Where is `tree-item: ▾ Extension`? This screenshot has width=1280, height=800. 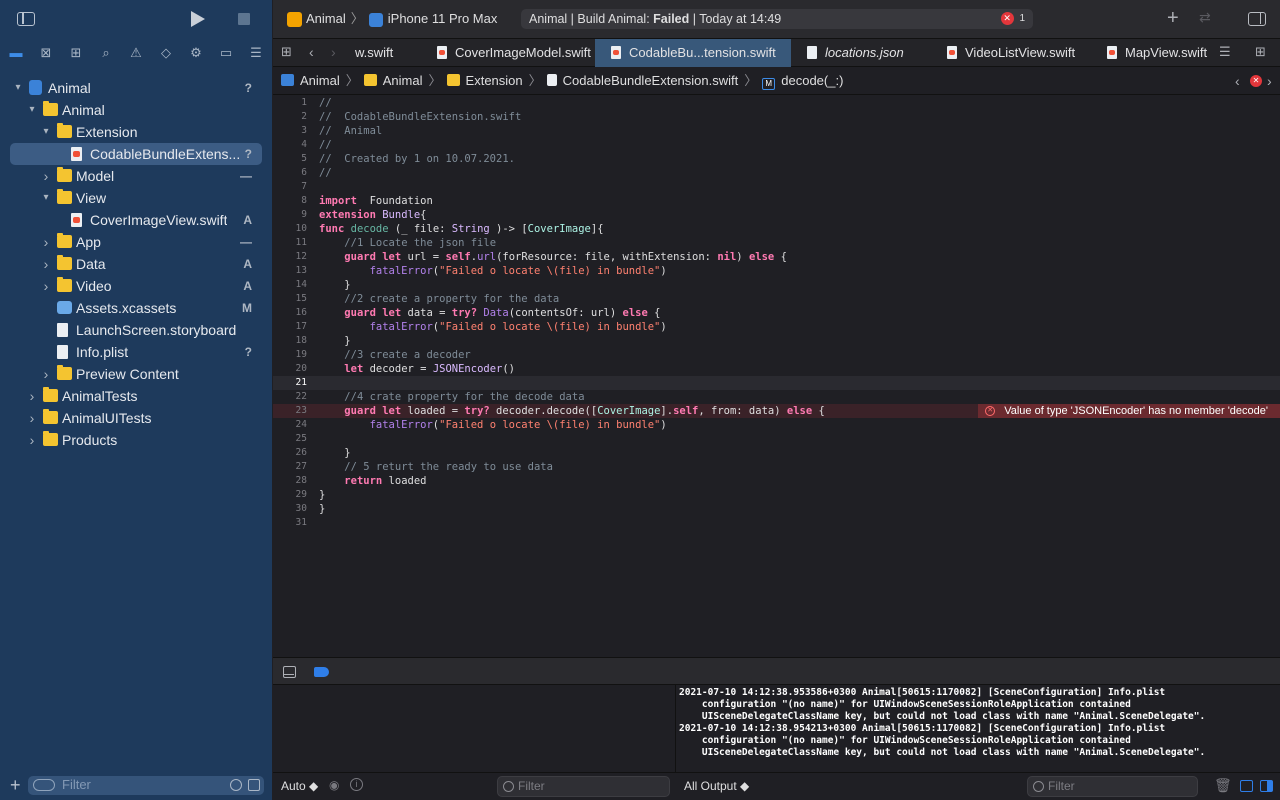 tree-item: ▾ Extension is located at coordinates (136, 132).